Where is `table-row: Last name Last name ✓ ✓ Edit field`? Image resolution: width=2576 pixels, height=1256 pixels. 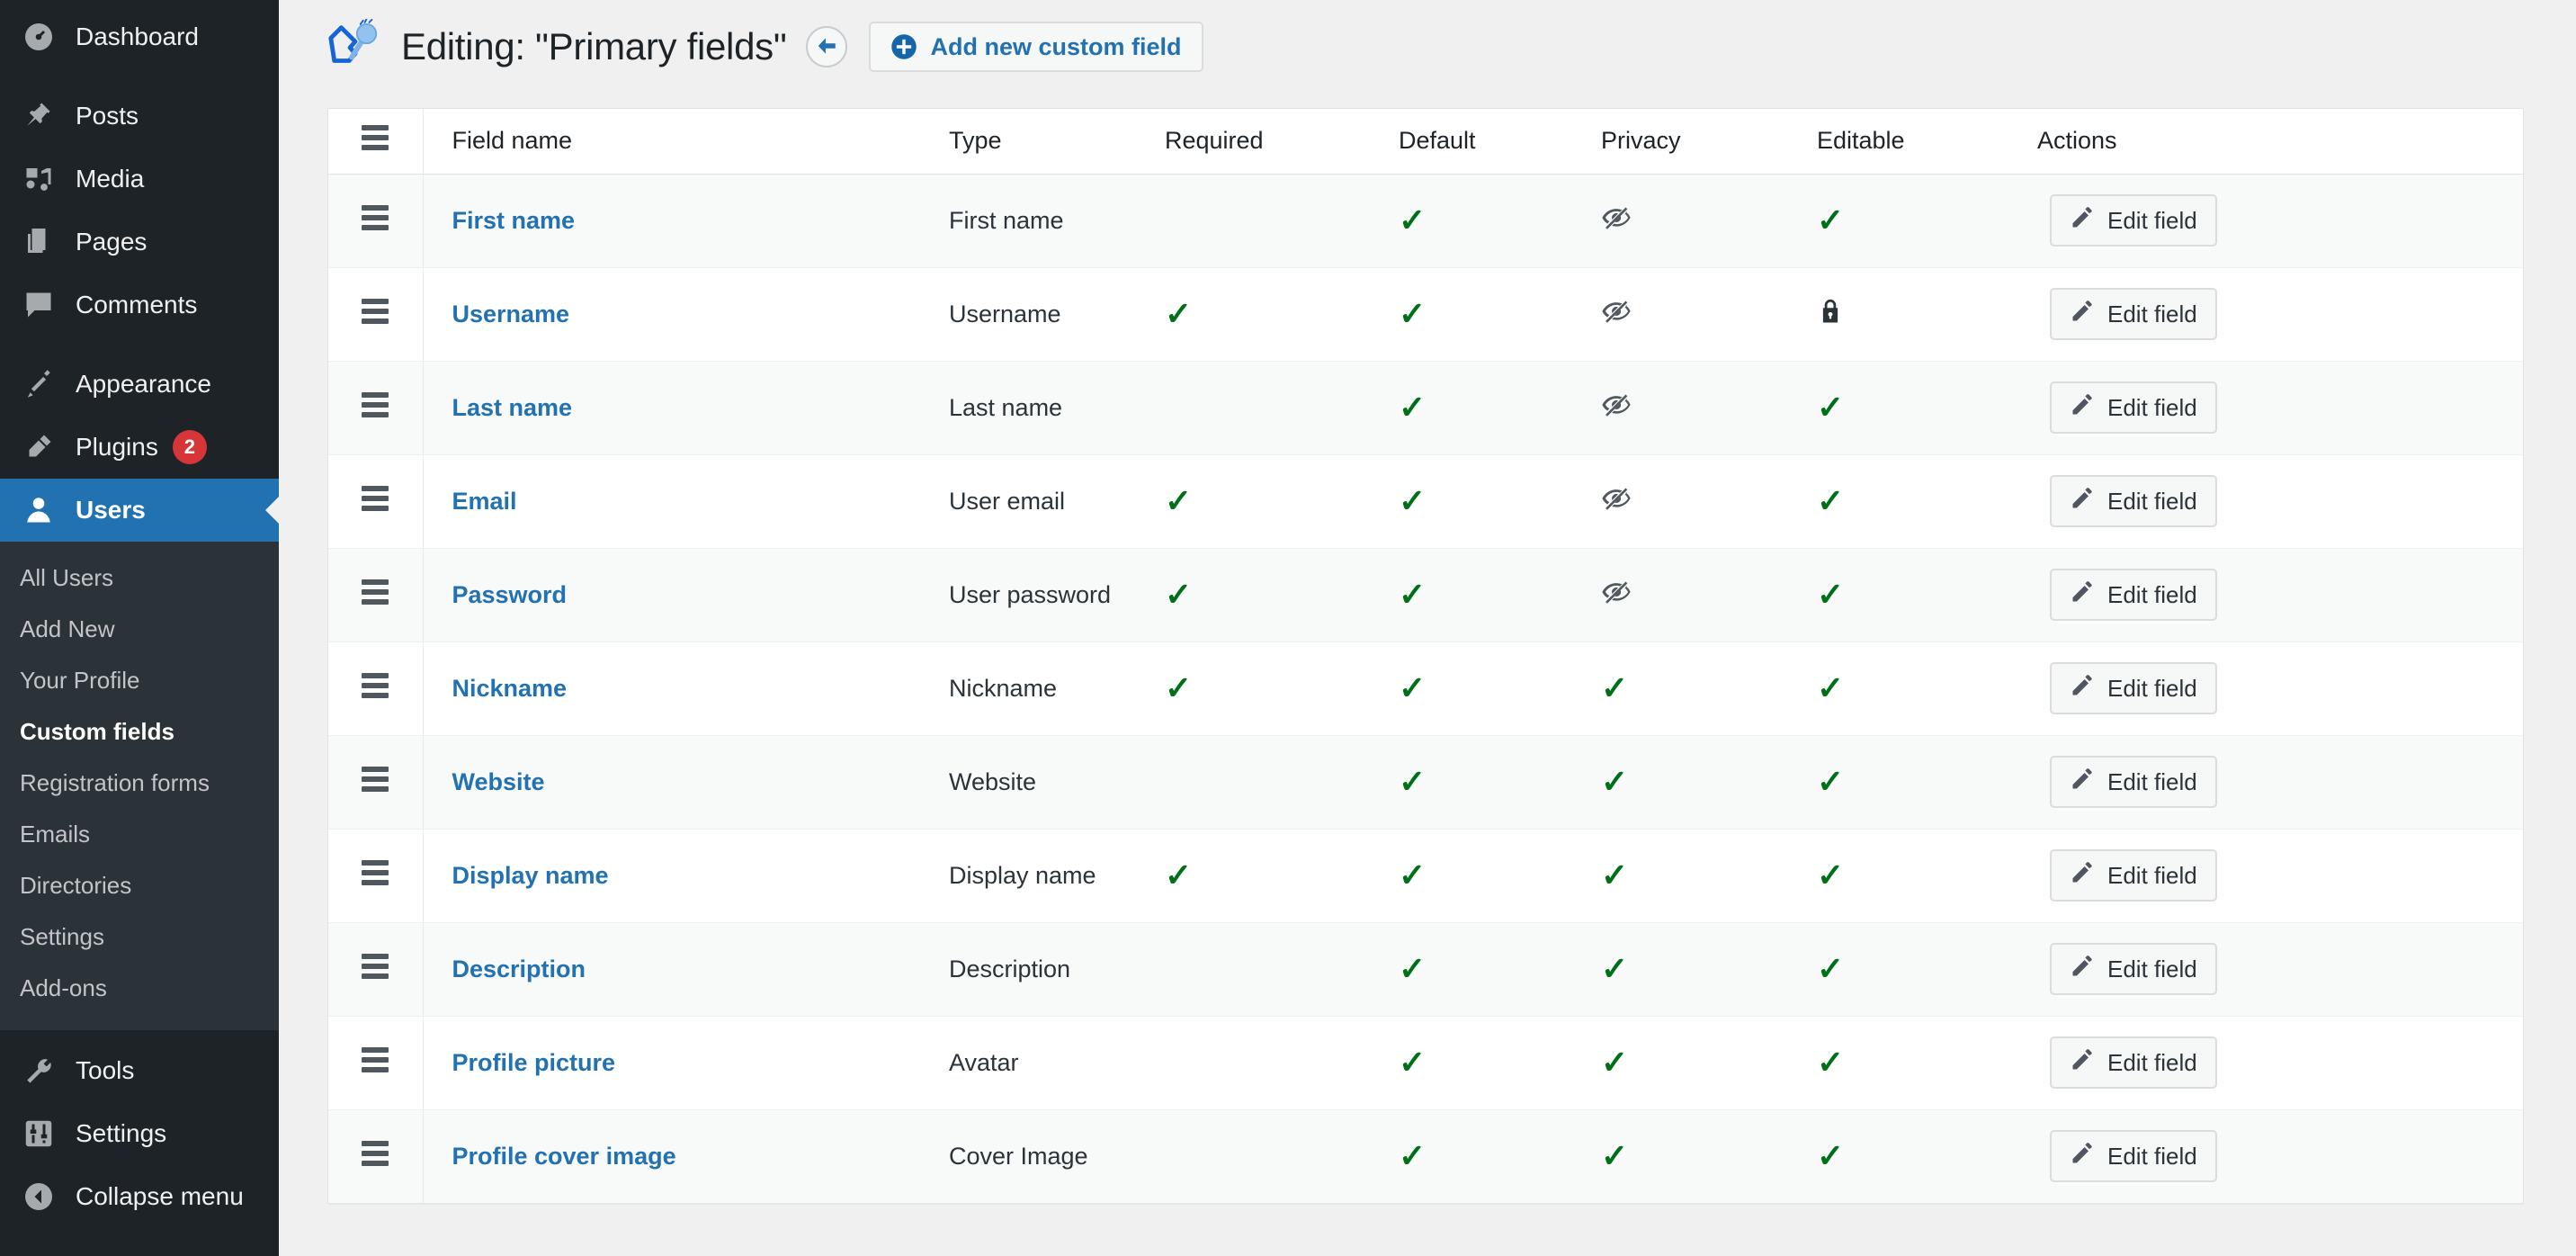
table-row: Last name Last name ✓ ✓ Edit field is located at coordinates (1425, 408).